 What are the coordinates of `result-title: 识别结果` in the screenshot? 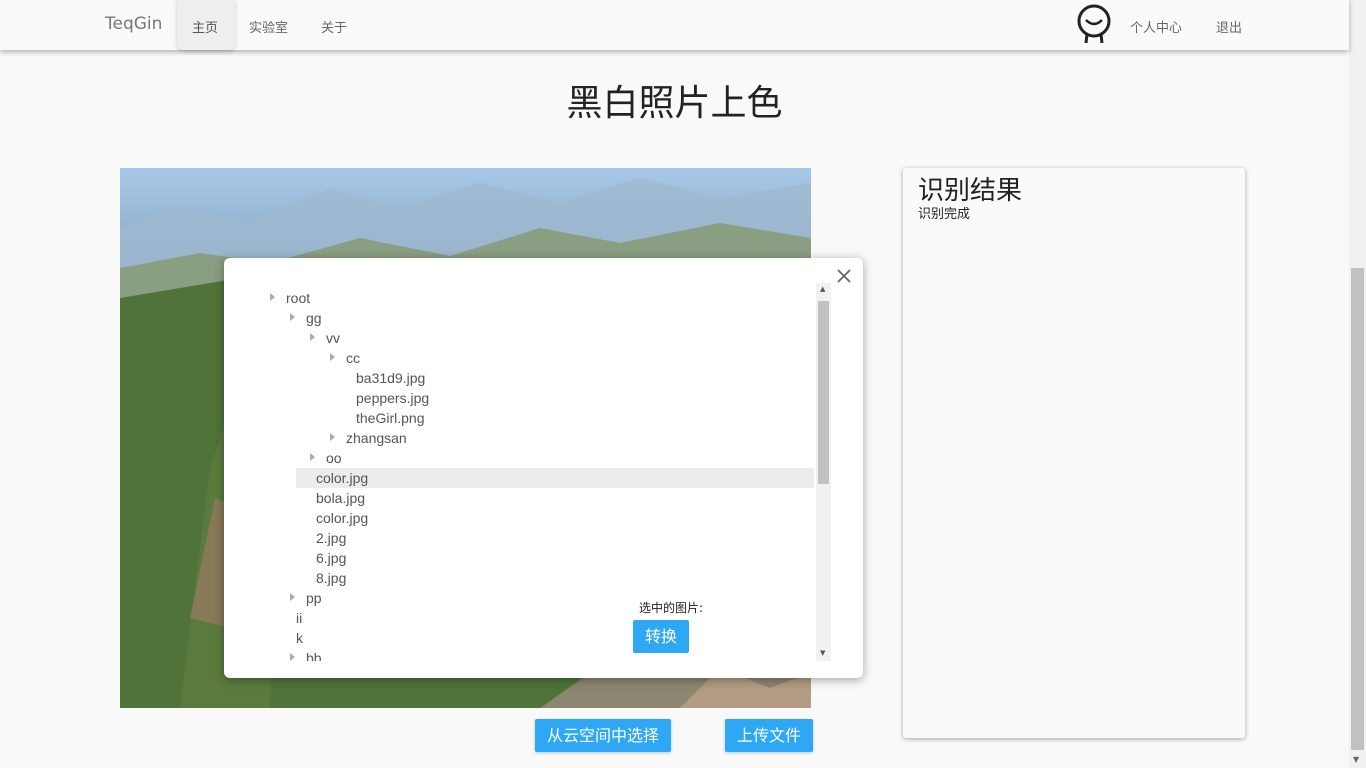 It's located at (970, 191).